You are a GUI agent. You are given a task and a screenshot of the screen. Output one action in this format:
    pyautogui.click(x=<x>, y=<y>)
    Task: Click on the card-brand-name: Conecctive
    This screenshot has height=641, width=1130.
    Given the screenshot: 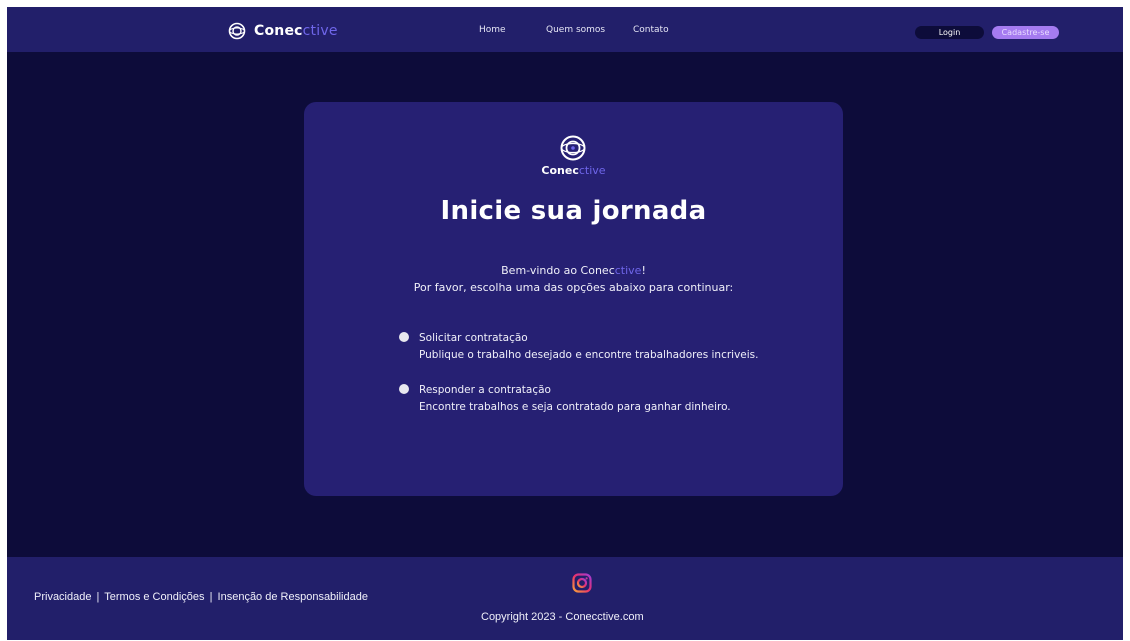 What is the action you would take?
    pyautogui.click(x=573, y=170)
    